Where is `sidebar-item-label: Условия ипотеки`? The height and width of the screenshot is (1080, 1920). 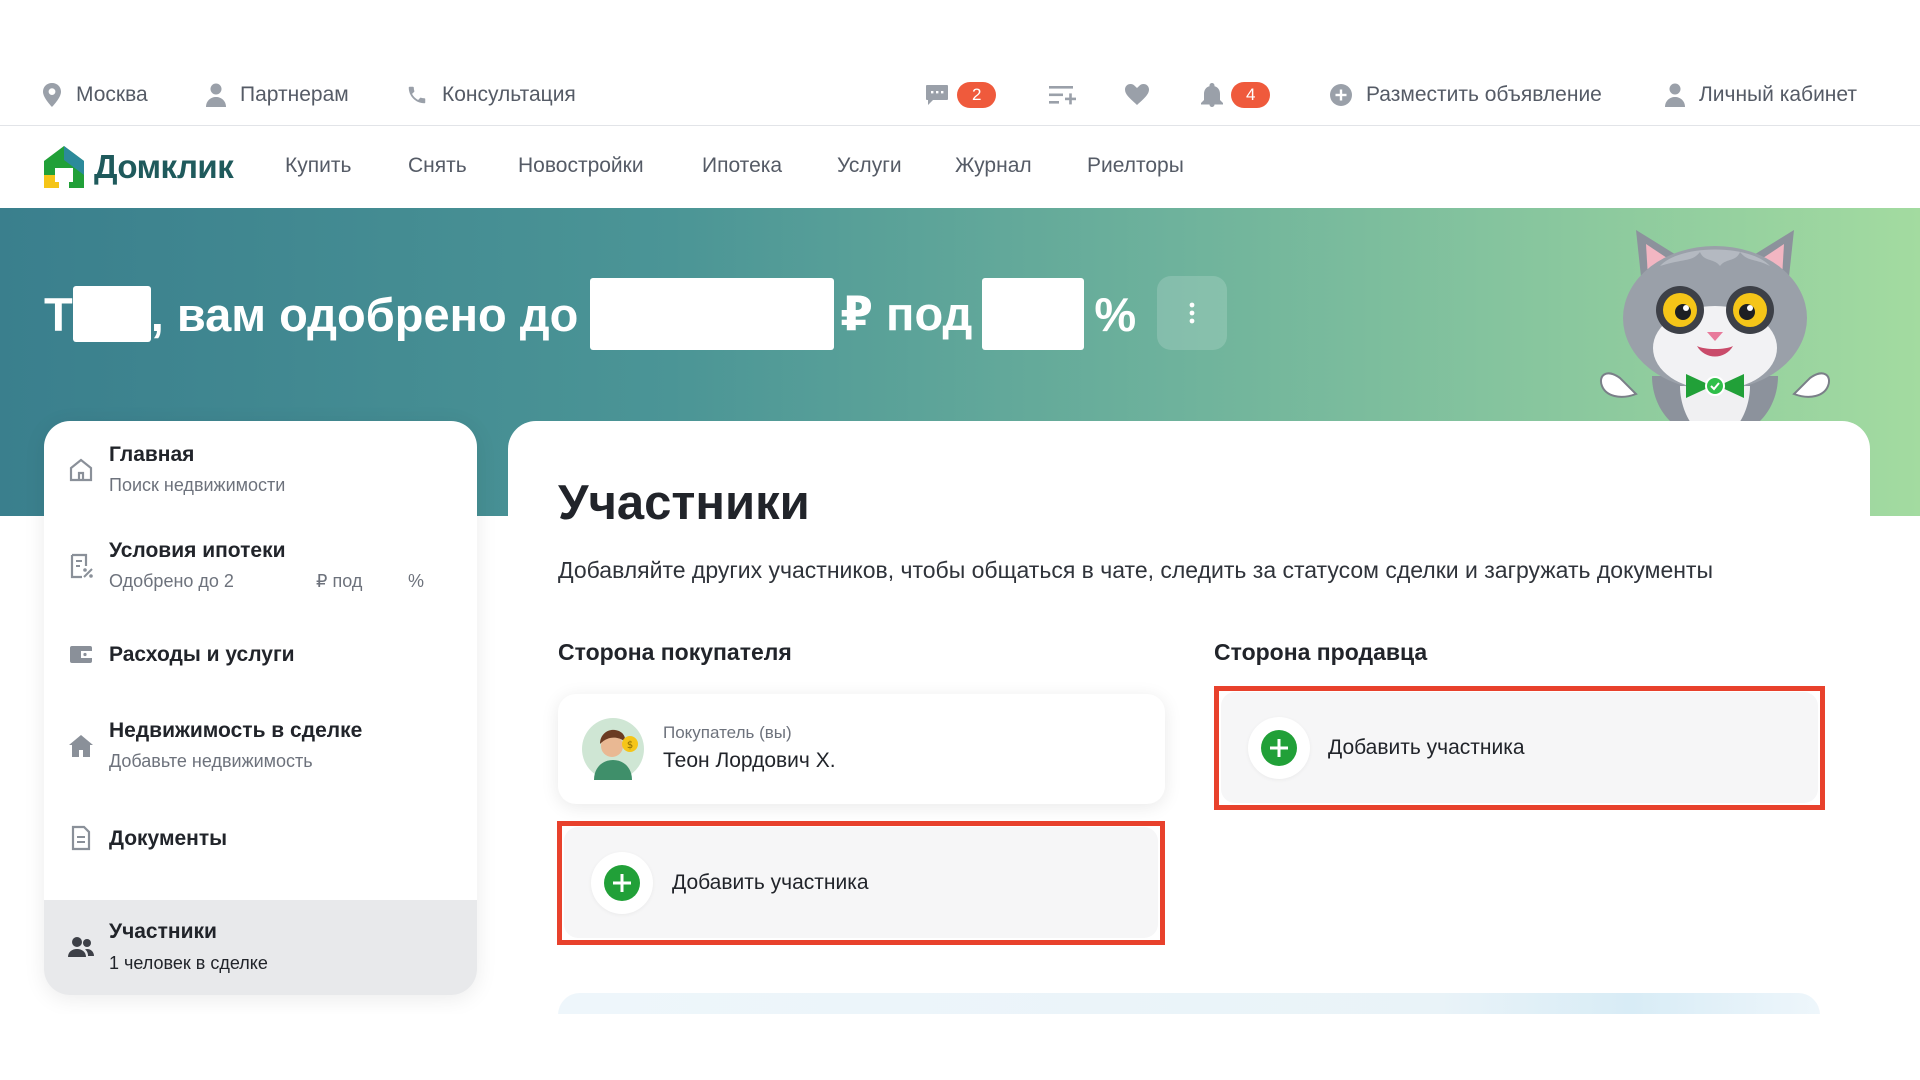
sidebar-item-label: Условия ипотеки is located at coordinates (197, 550).